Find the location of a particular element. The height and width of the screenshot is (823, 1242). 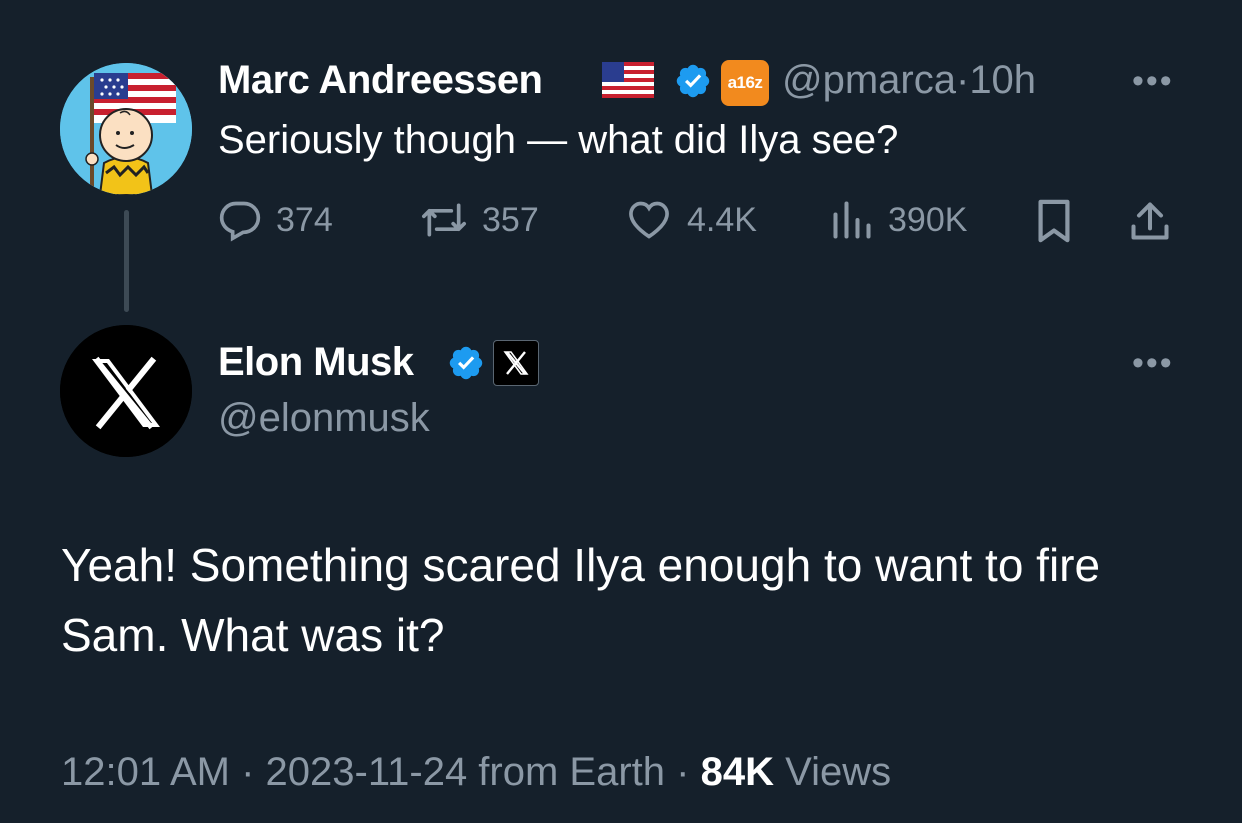

repost-icon is located at coordinates (444, 220).